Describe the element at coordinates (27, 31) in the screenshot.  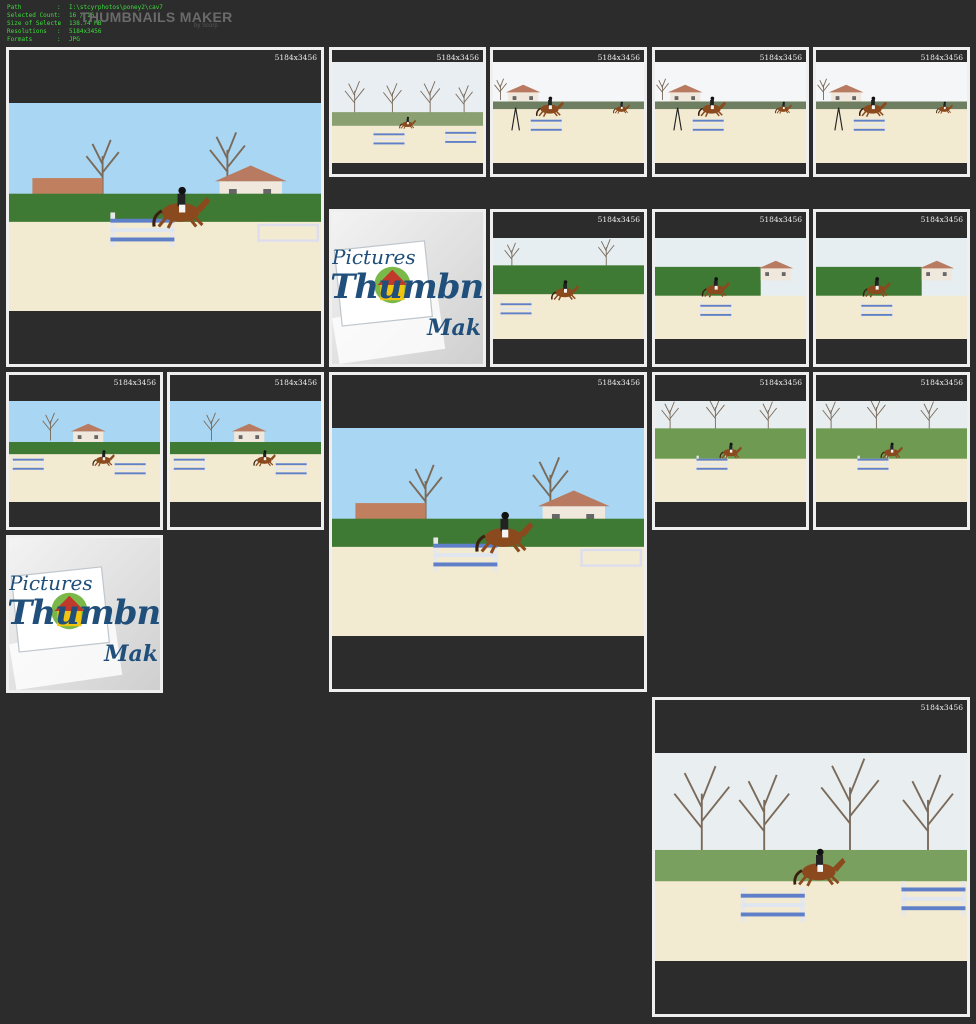
I see `info-label: Resolutions` at that location.